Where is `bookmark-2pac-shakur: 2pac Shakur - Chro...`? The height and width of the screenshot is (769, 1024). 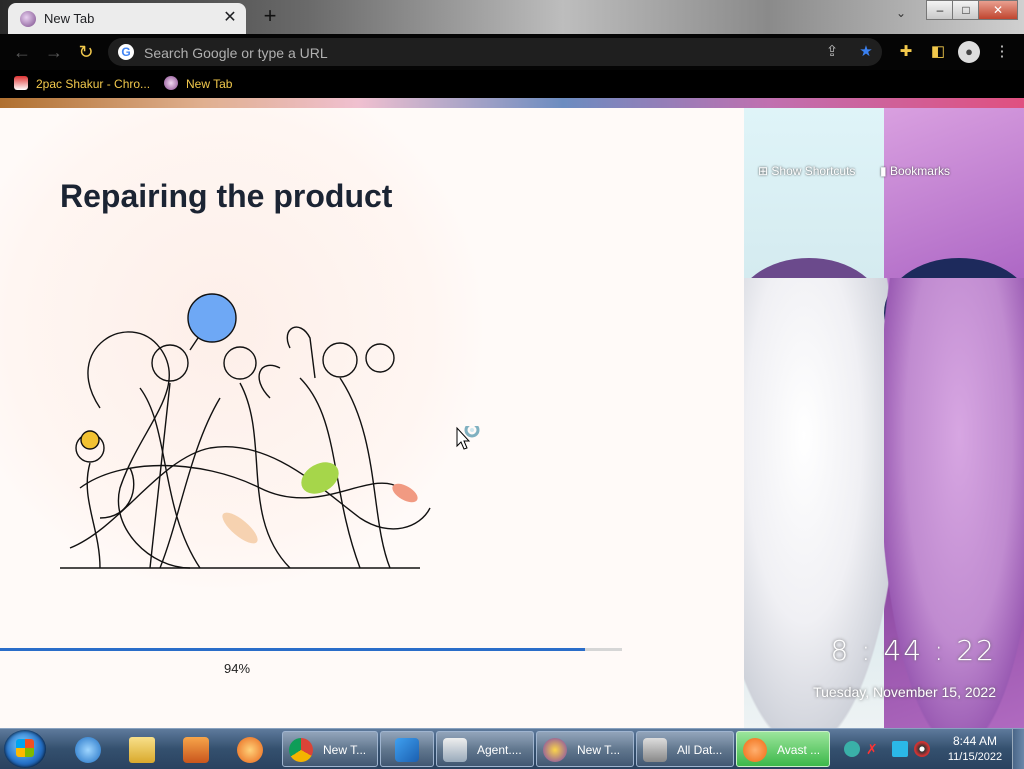 bookmark-2pac-shakur: 2pac Shakur - Chro... is located at coordinates (82, 83).